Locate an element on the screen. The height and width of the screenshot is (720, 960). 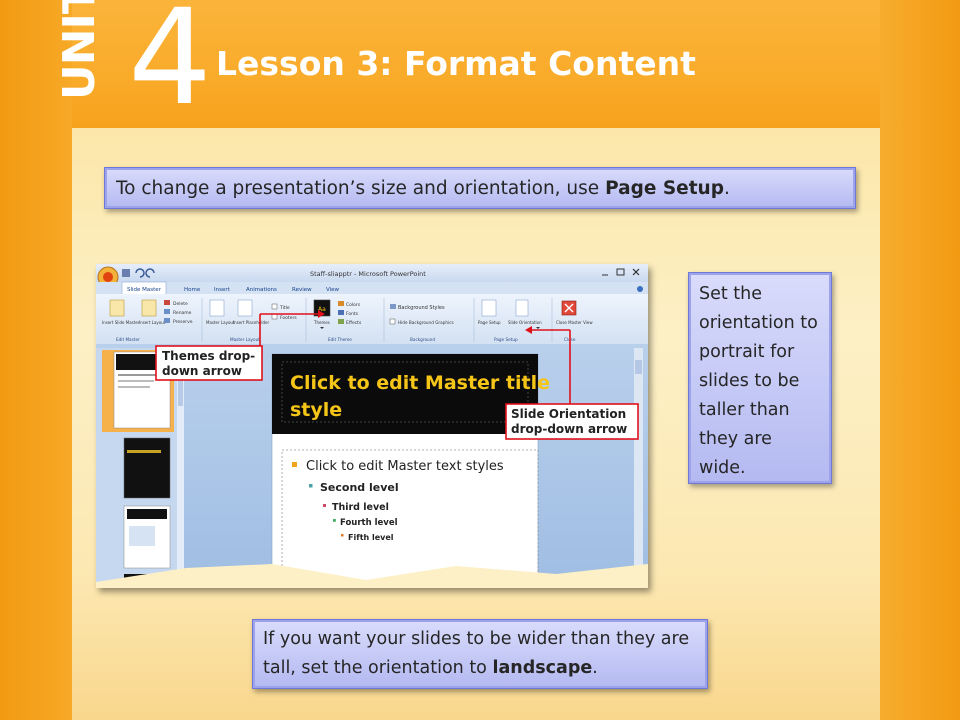
title-checkbox is located at coordinates (274, 306).